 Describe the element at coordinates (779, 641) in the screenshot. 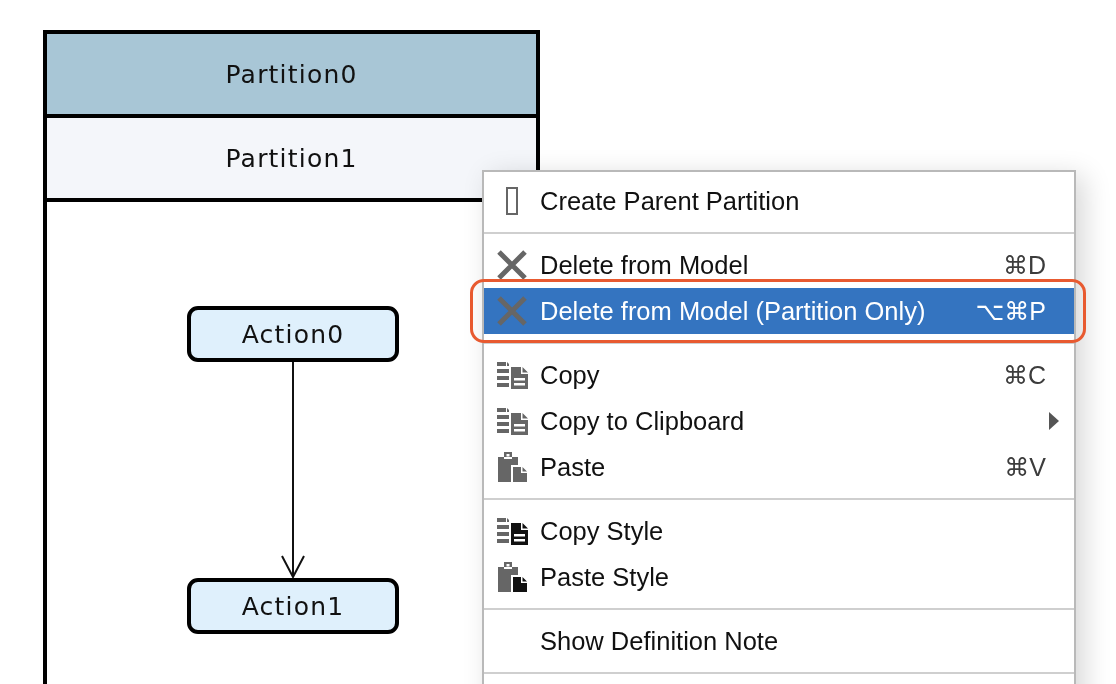

I see `menu-item: Show Definition Note` at that location.